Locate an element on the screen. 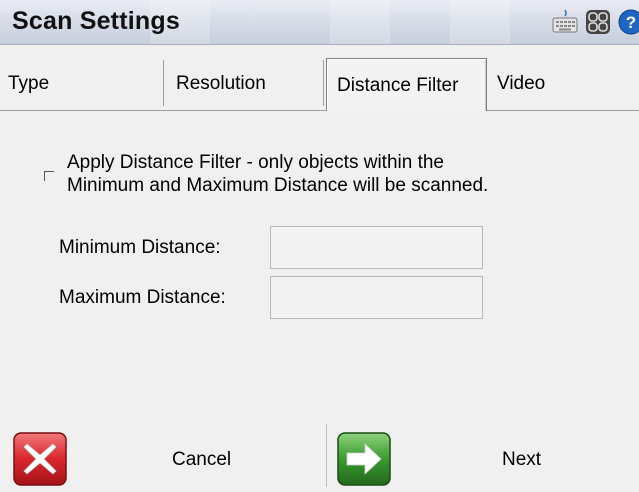 The height and width of the screenshot is (492, 639). tab-resolution: Resolution is located at coordinates (244, 83).